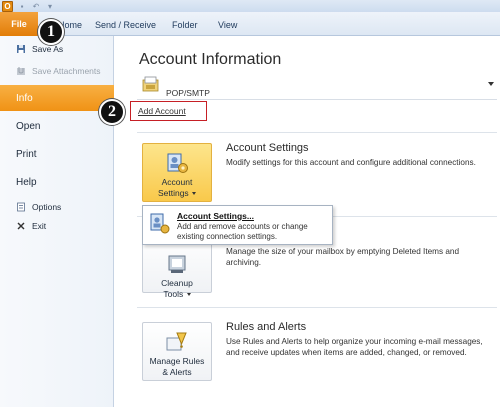  Describe the element at coordinates (177, 351) in the screenshot. I see `manage-rules-button: Manage Rules & Alerts` at that location.